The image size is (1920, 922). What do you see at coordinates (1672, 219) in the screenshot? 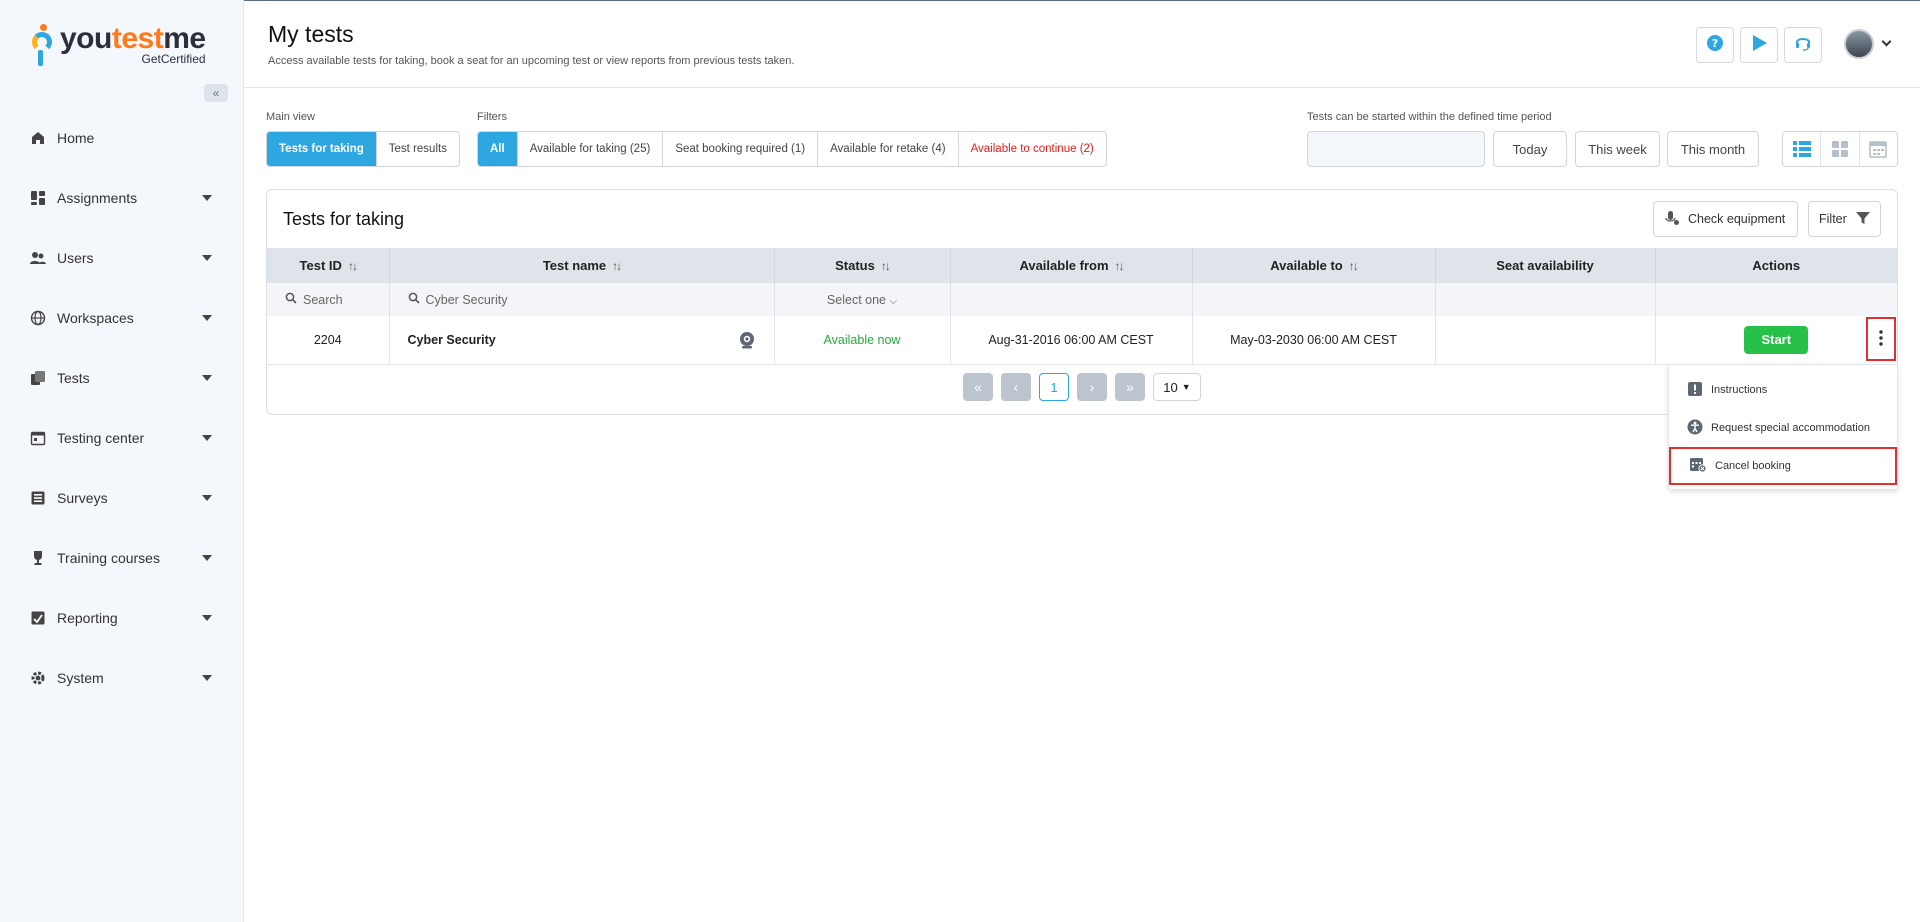
I see `microphone-settings-icon` at bounding box center [1672, 219].